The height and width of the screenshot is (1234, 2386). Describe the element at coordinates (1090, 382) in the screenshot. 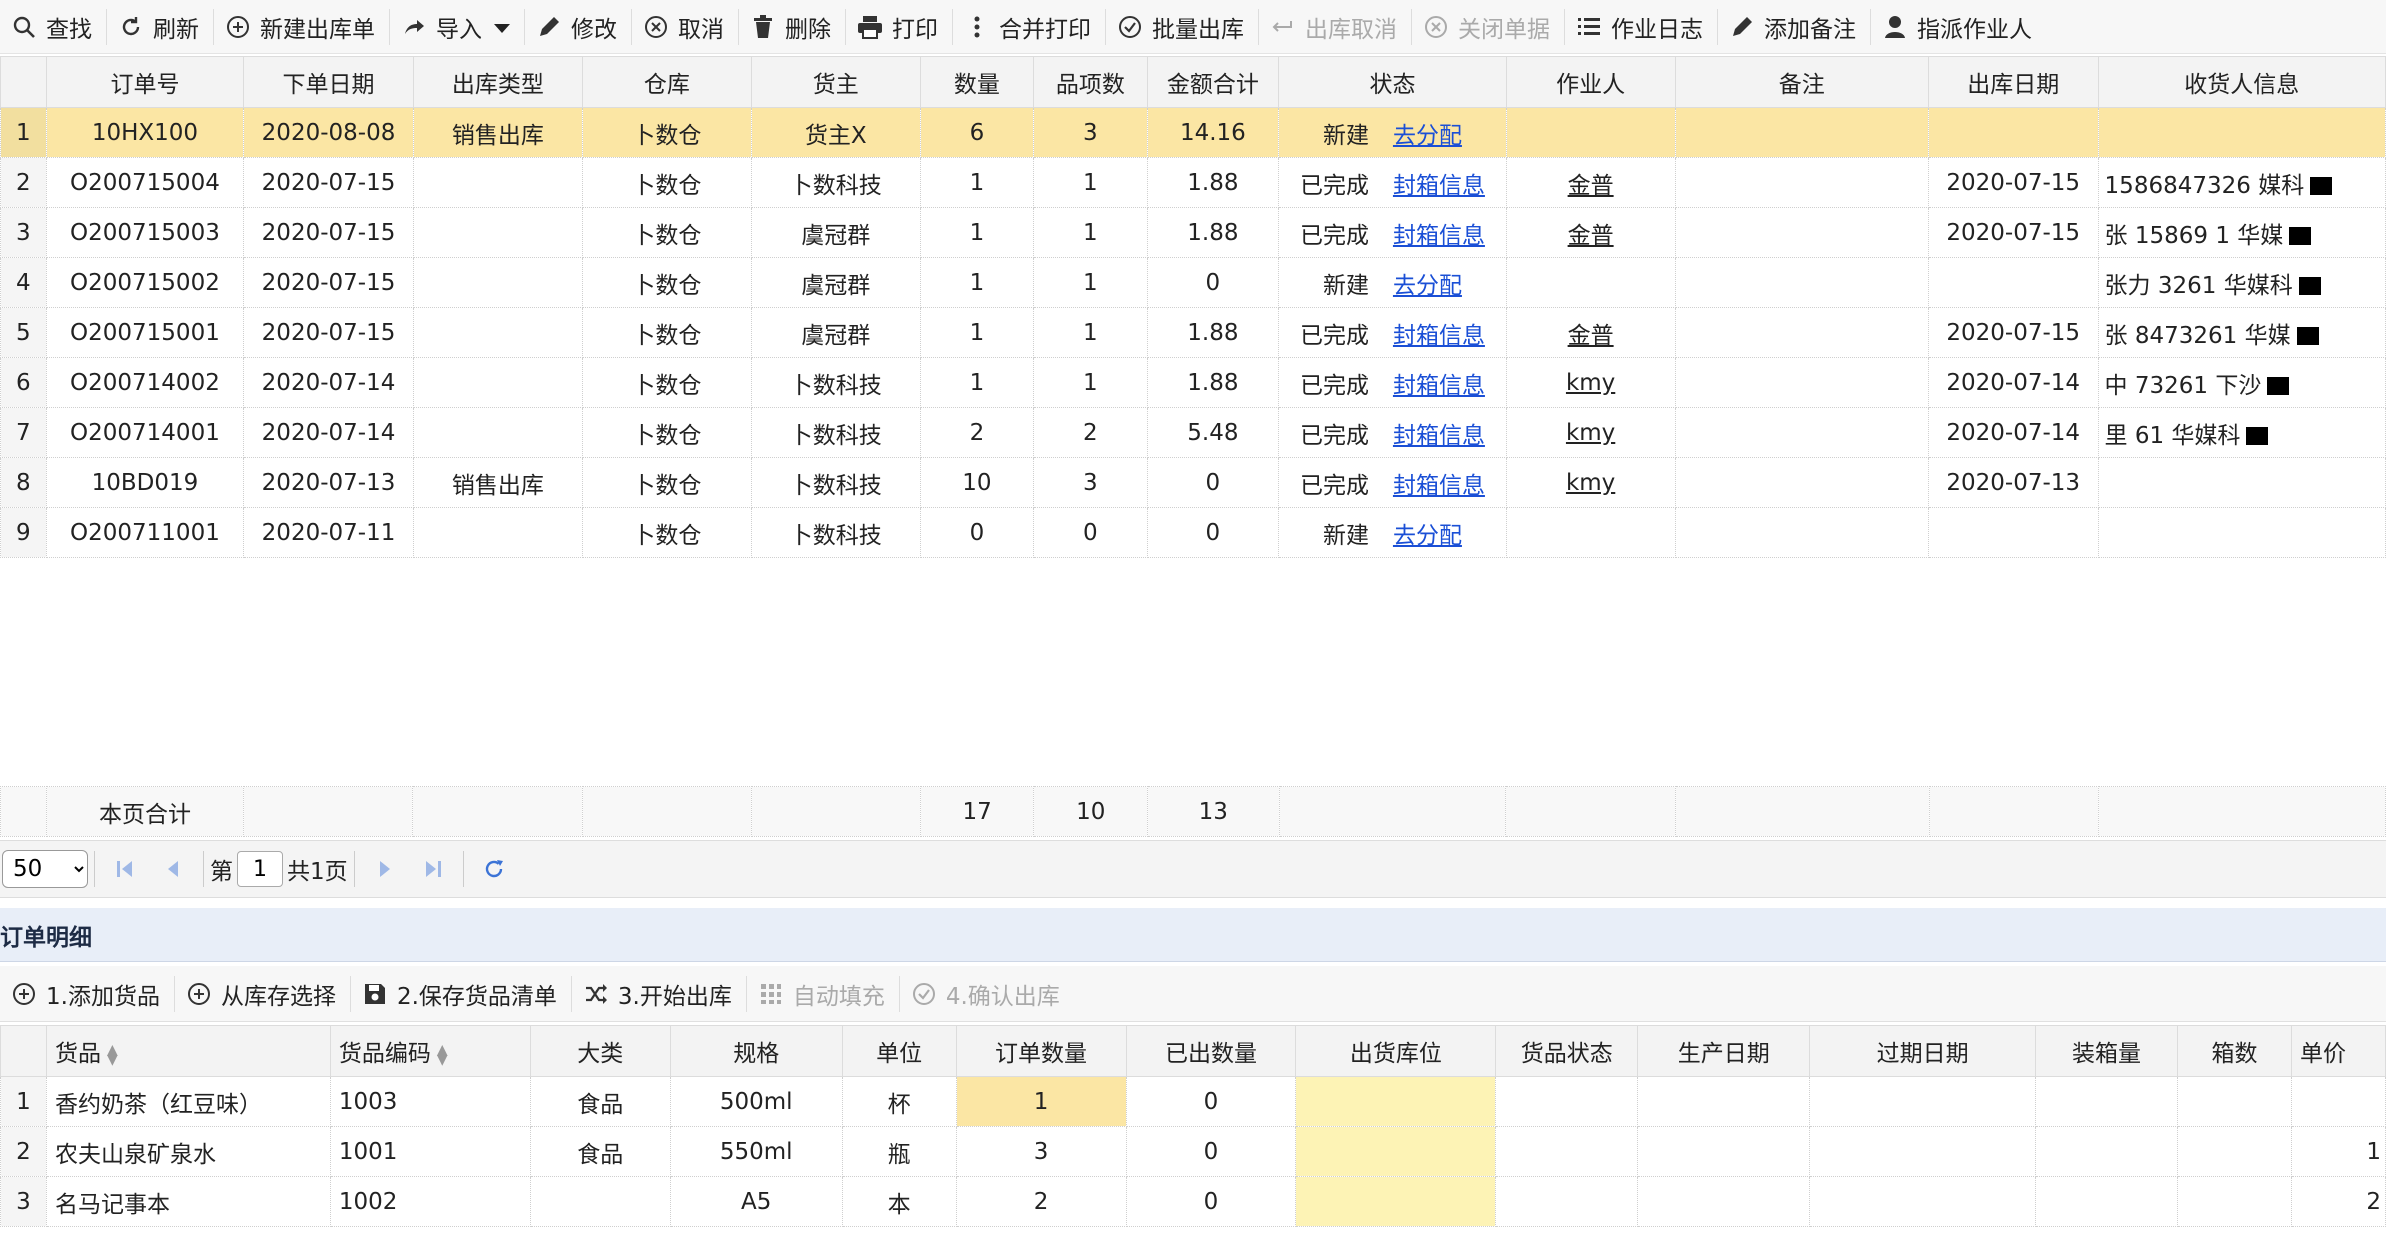

I see `items-cell: 1` at that location.